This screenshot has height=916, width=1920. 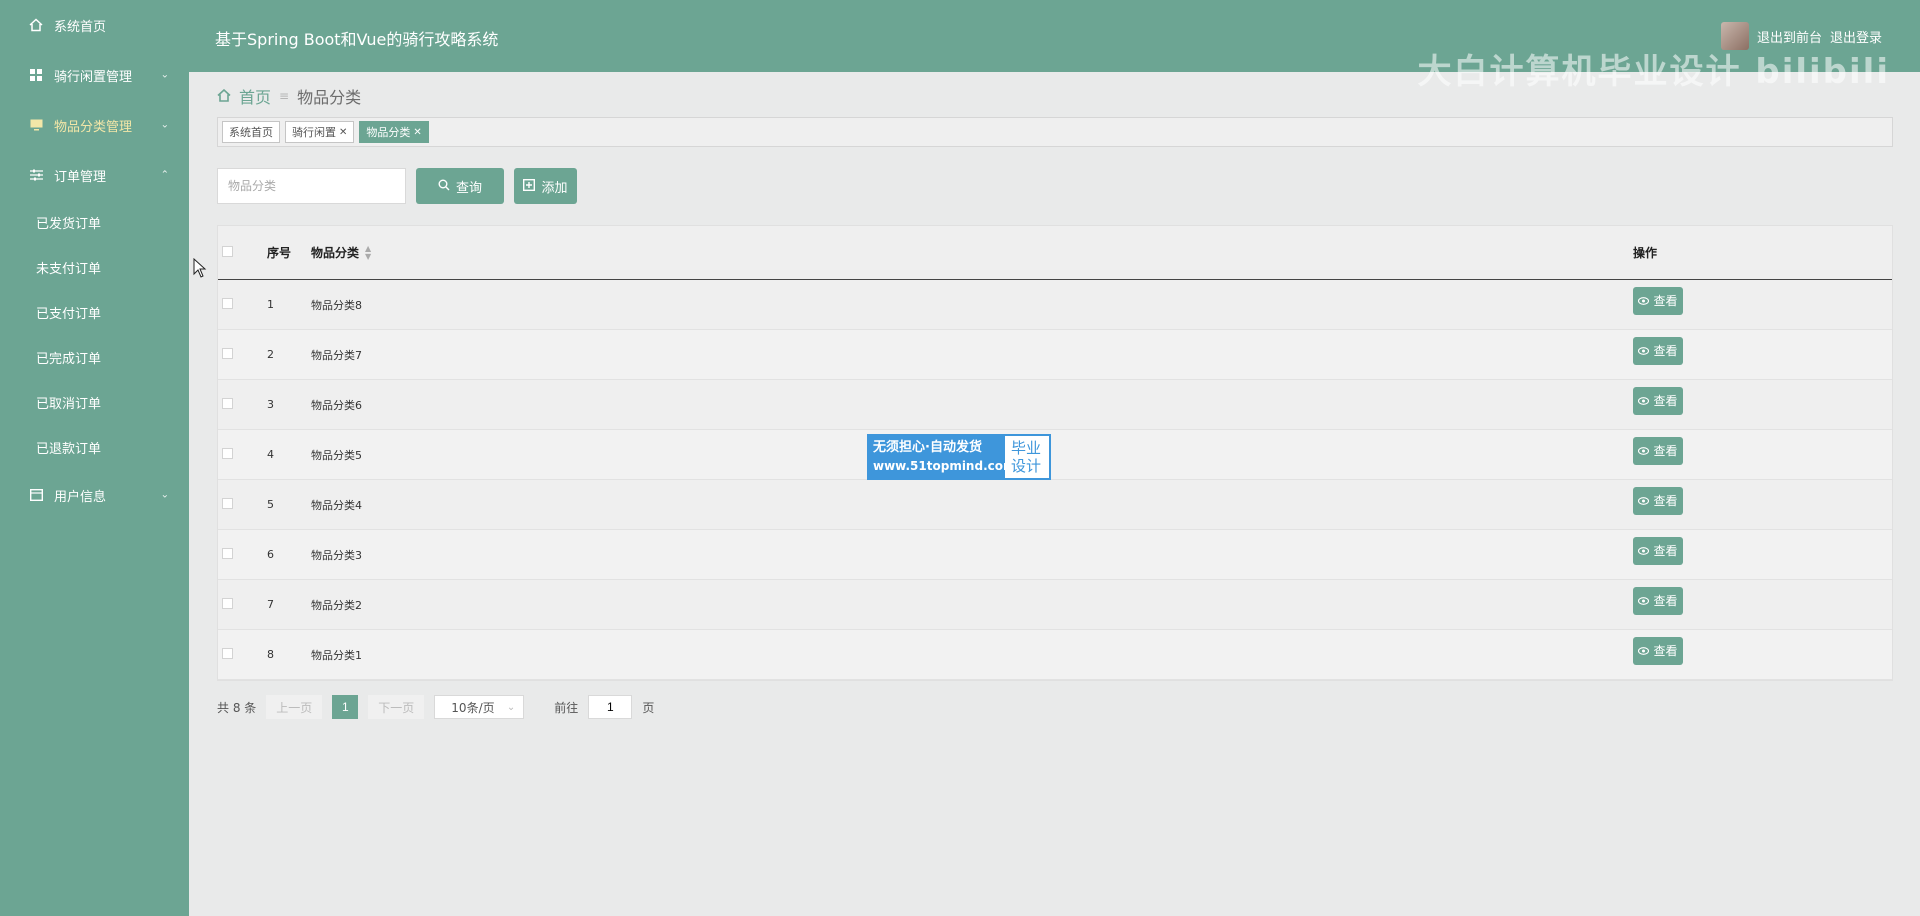 I want to click on breadcrumb: 首页 ≡ 物品分类, so click(x=289, y=96).